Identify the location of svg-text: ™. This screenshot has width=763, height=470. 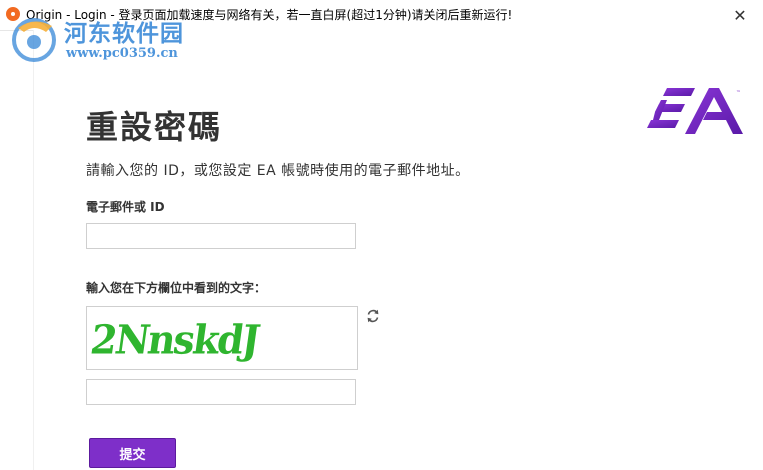
(738, 93).